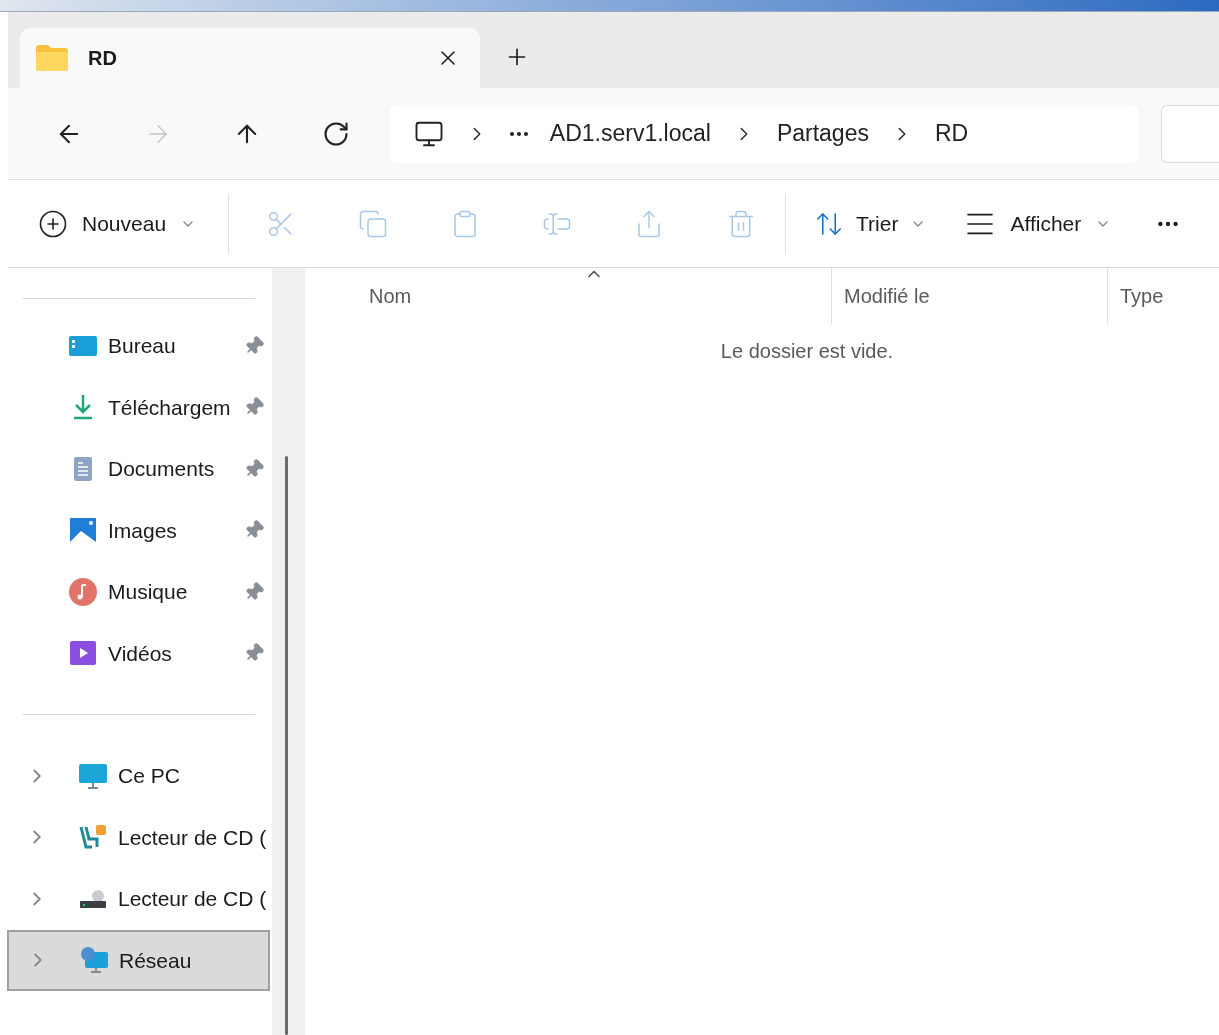 The height and width of the screenshot is (1035, 1219). What do you see at coordinates (53, 223) in the screenshot?
I see `plus-circle-icon` at bounding box center [53, 223].